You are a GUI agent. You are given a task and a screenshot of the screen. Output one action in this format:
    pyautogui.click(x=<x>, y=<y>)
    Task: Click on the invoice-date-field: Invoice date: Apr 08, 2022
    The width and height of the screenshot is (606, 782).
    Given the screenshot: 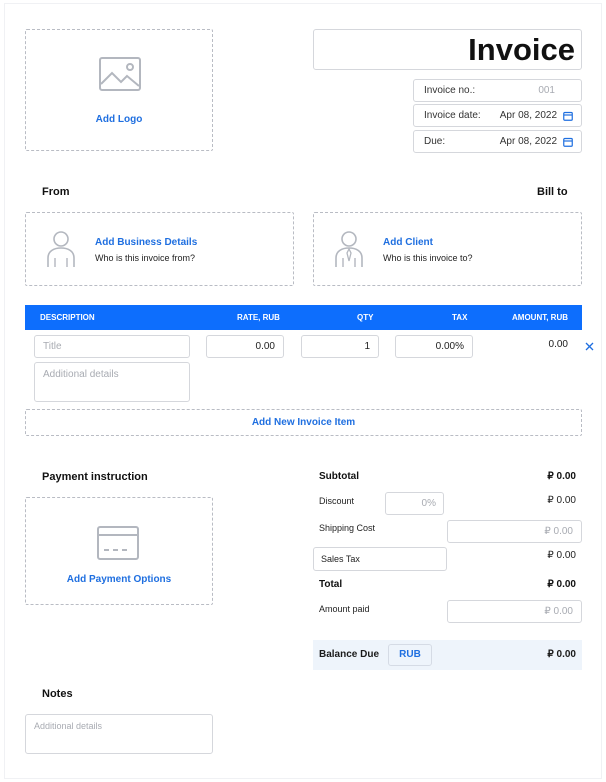 What is the action you would take?
    pyautogui.click(x=497, y=115)
    